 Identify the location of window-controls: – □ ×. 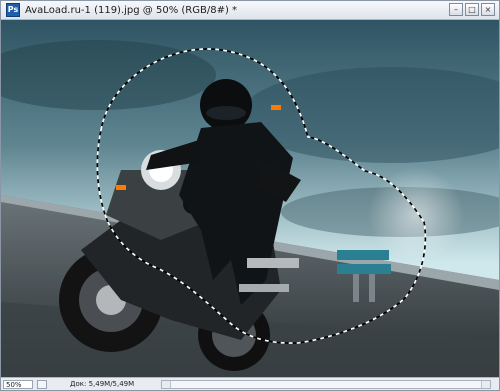
(472, 9).